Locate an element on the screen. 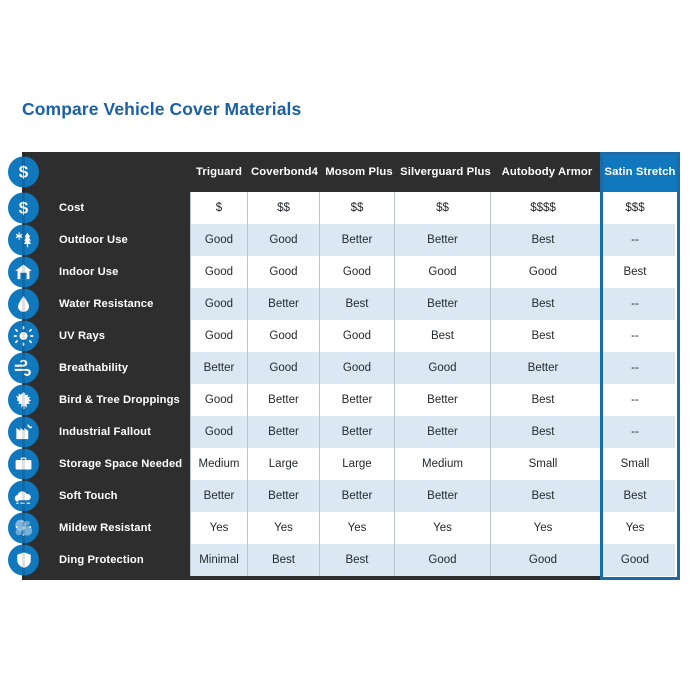  row-label-text: Ding Protection is located at coordinates (101, 560).